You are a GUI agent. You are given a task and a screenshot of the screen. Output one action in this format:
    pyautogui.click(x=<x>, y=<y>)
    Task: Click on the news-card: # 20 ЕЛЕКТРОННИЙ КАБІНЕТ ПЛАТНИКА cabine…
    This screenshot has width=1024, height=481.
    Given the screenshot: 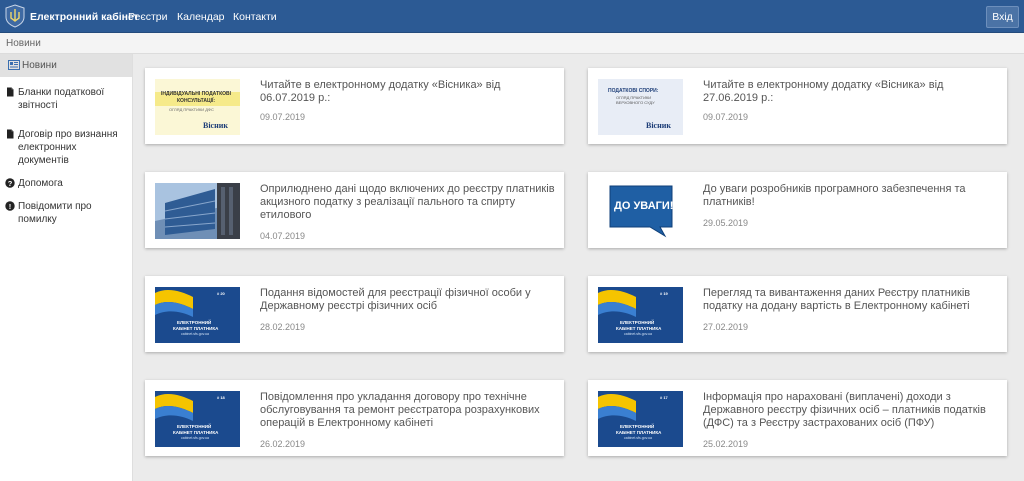 What is the action you would take?
    pyautogui.click(x=354, y=314)
    